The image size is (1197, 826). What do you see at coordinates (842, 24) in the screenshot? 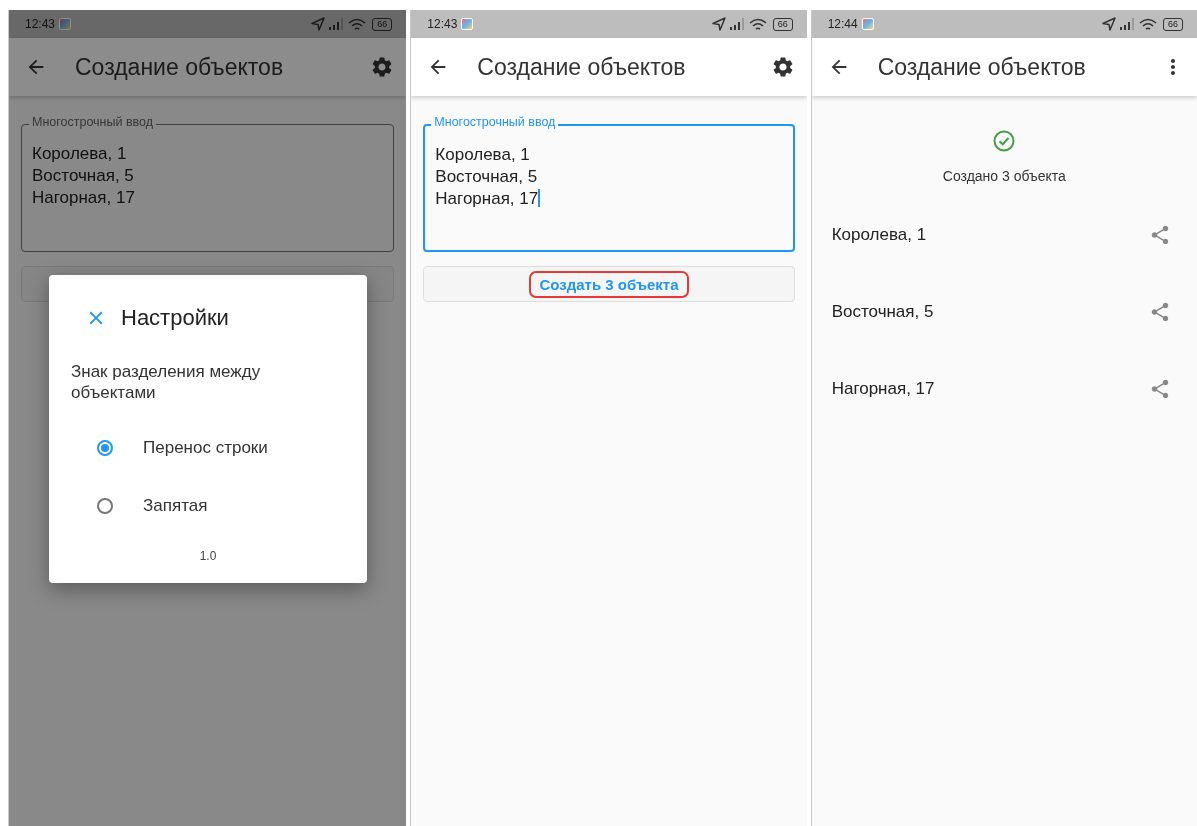
I see `status-time: 12:44` at bounding box center [842, 24].